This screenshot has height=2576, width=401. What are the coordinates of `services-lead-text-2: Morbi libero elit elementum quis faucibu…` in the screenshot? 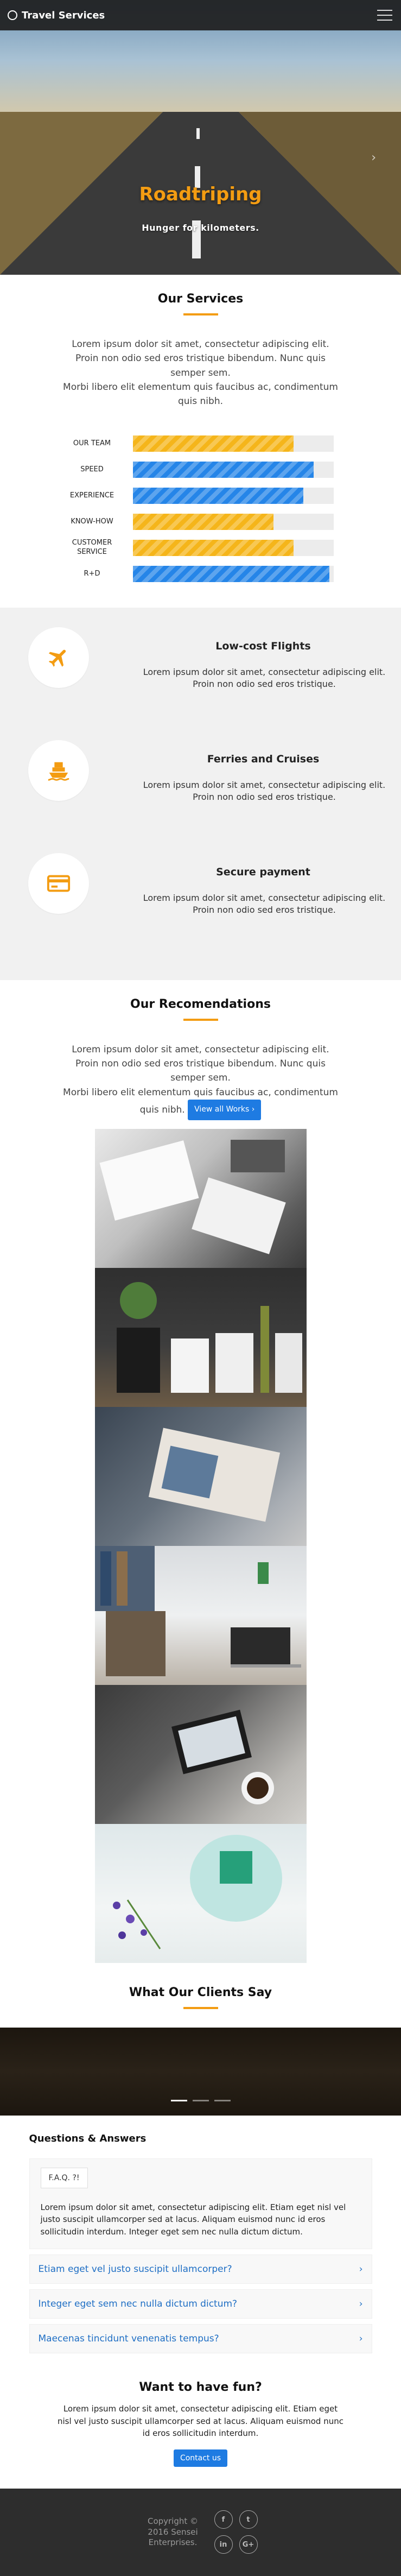 It's located at (200, 395).